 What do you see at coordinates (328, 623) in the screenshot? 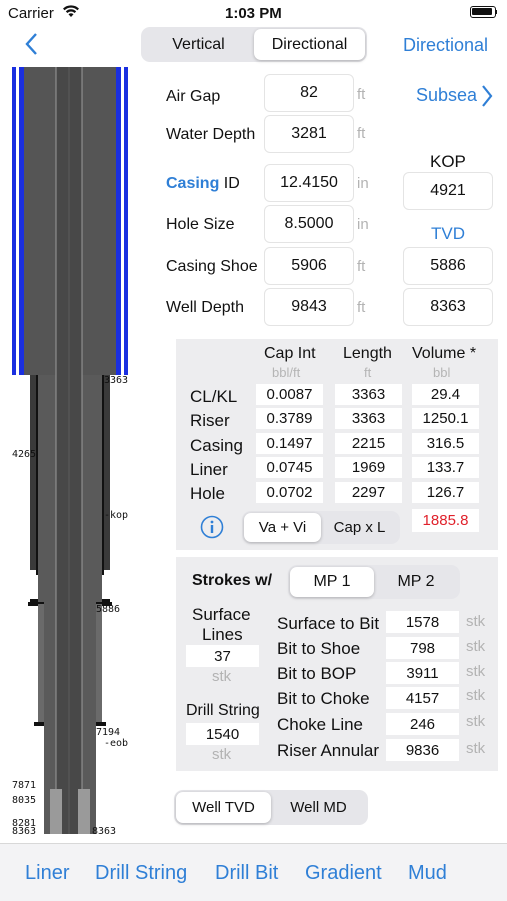
I see `surface-to-bit-label: Surface to Bit` at bounding box center [328, 623].